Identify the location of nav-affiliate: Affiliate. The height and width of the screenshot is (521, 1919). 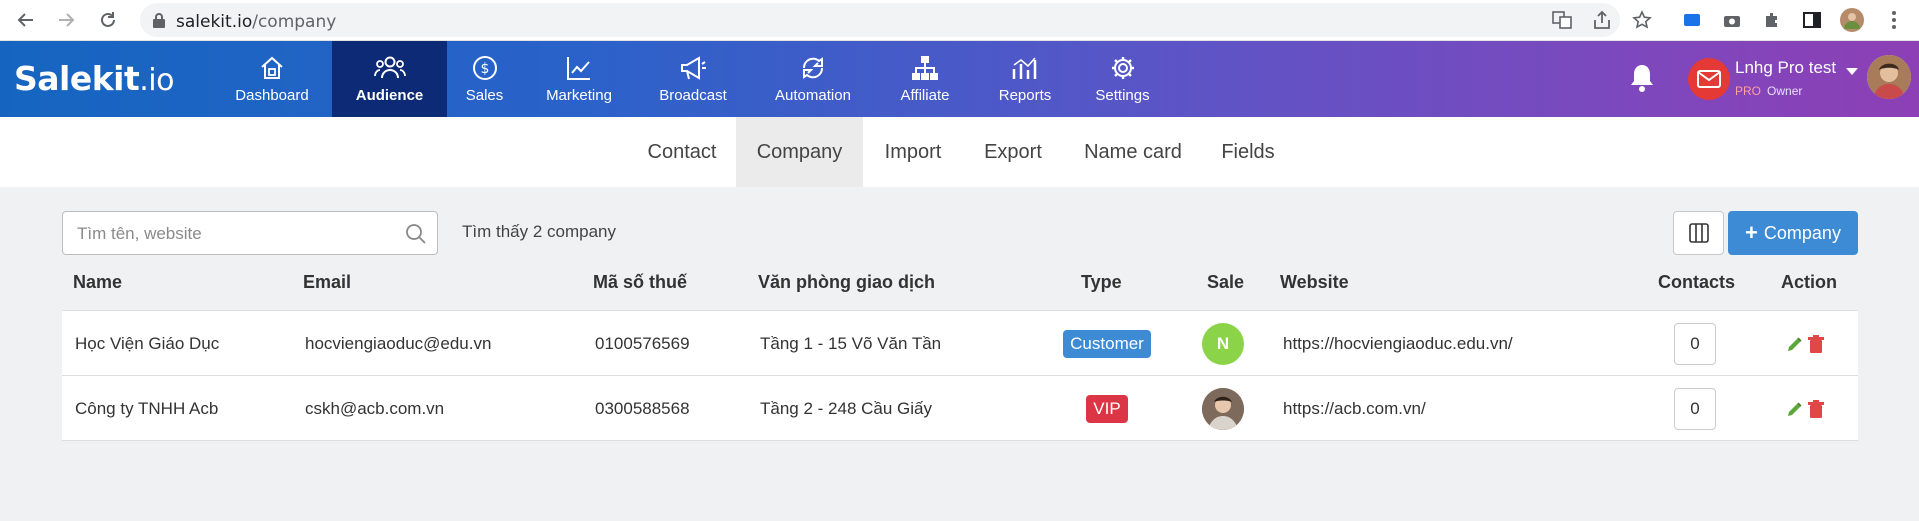
(925, 79).